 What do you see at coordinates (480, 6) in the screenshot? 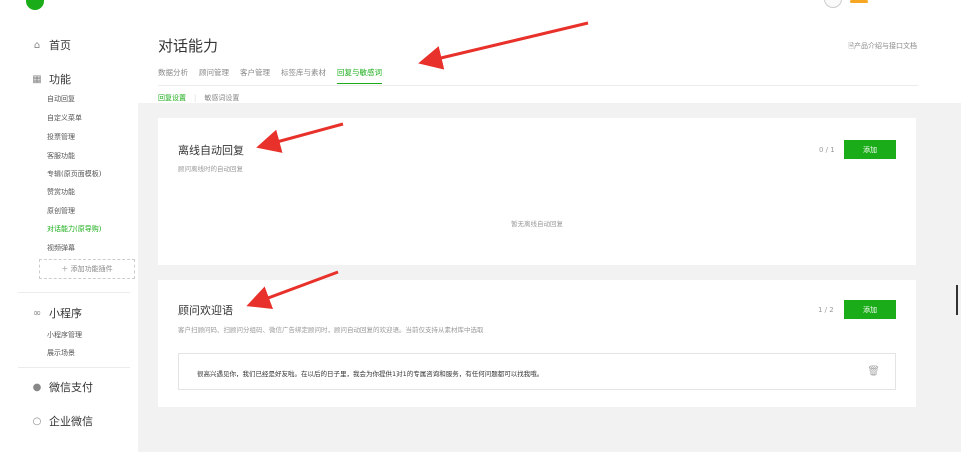
I see `top-bar` at bounding box center [480, 6].